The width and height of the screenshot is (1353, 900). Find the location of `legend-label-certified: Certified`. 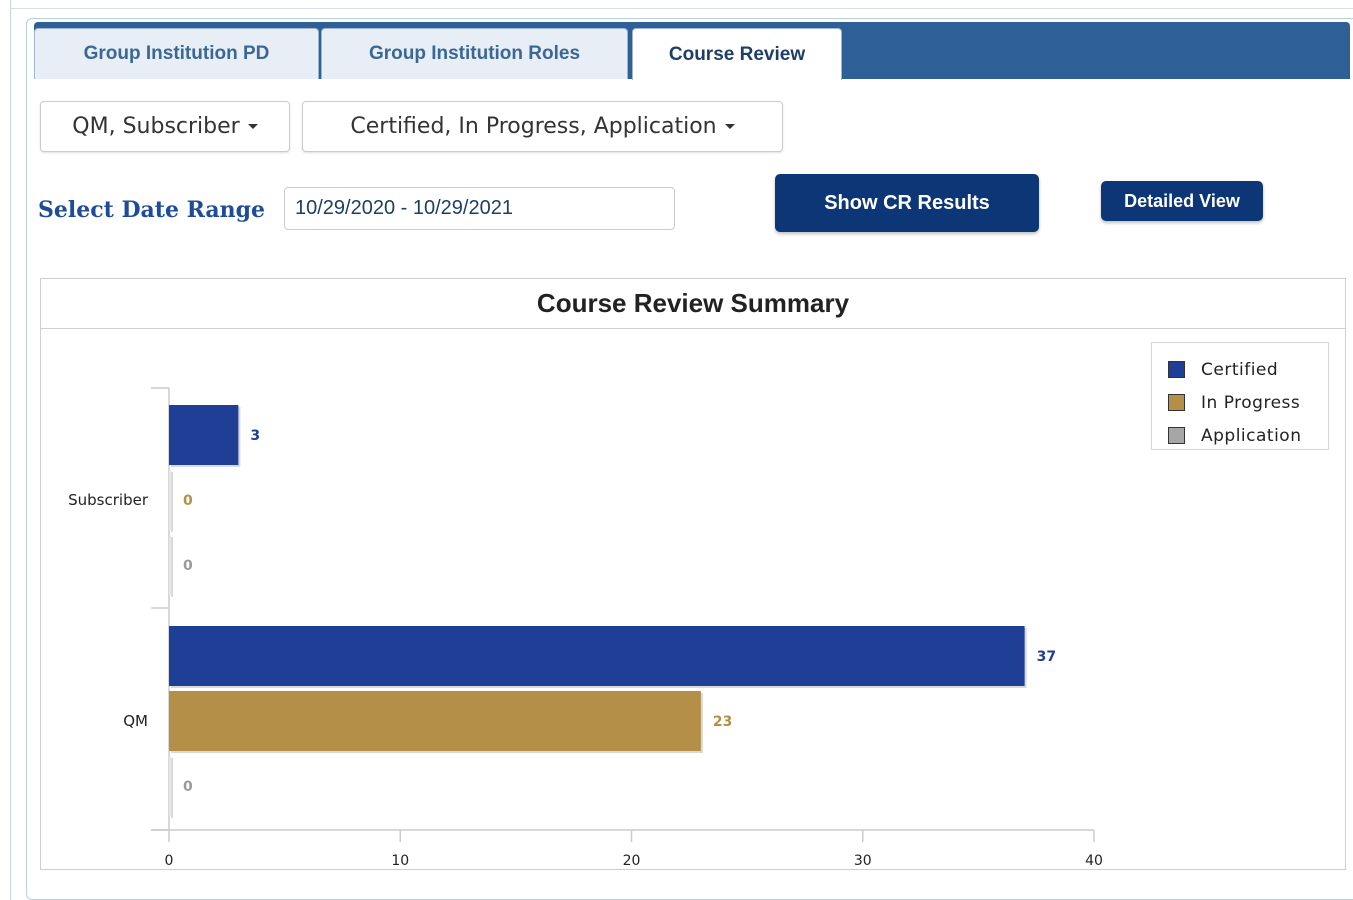

legend-label-certified: Certified is located at coordinates (1240, 369).